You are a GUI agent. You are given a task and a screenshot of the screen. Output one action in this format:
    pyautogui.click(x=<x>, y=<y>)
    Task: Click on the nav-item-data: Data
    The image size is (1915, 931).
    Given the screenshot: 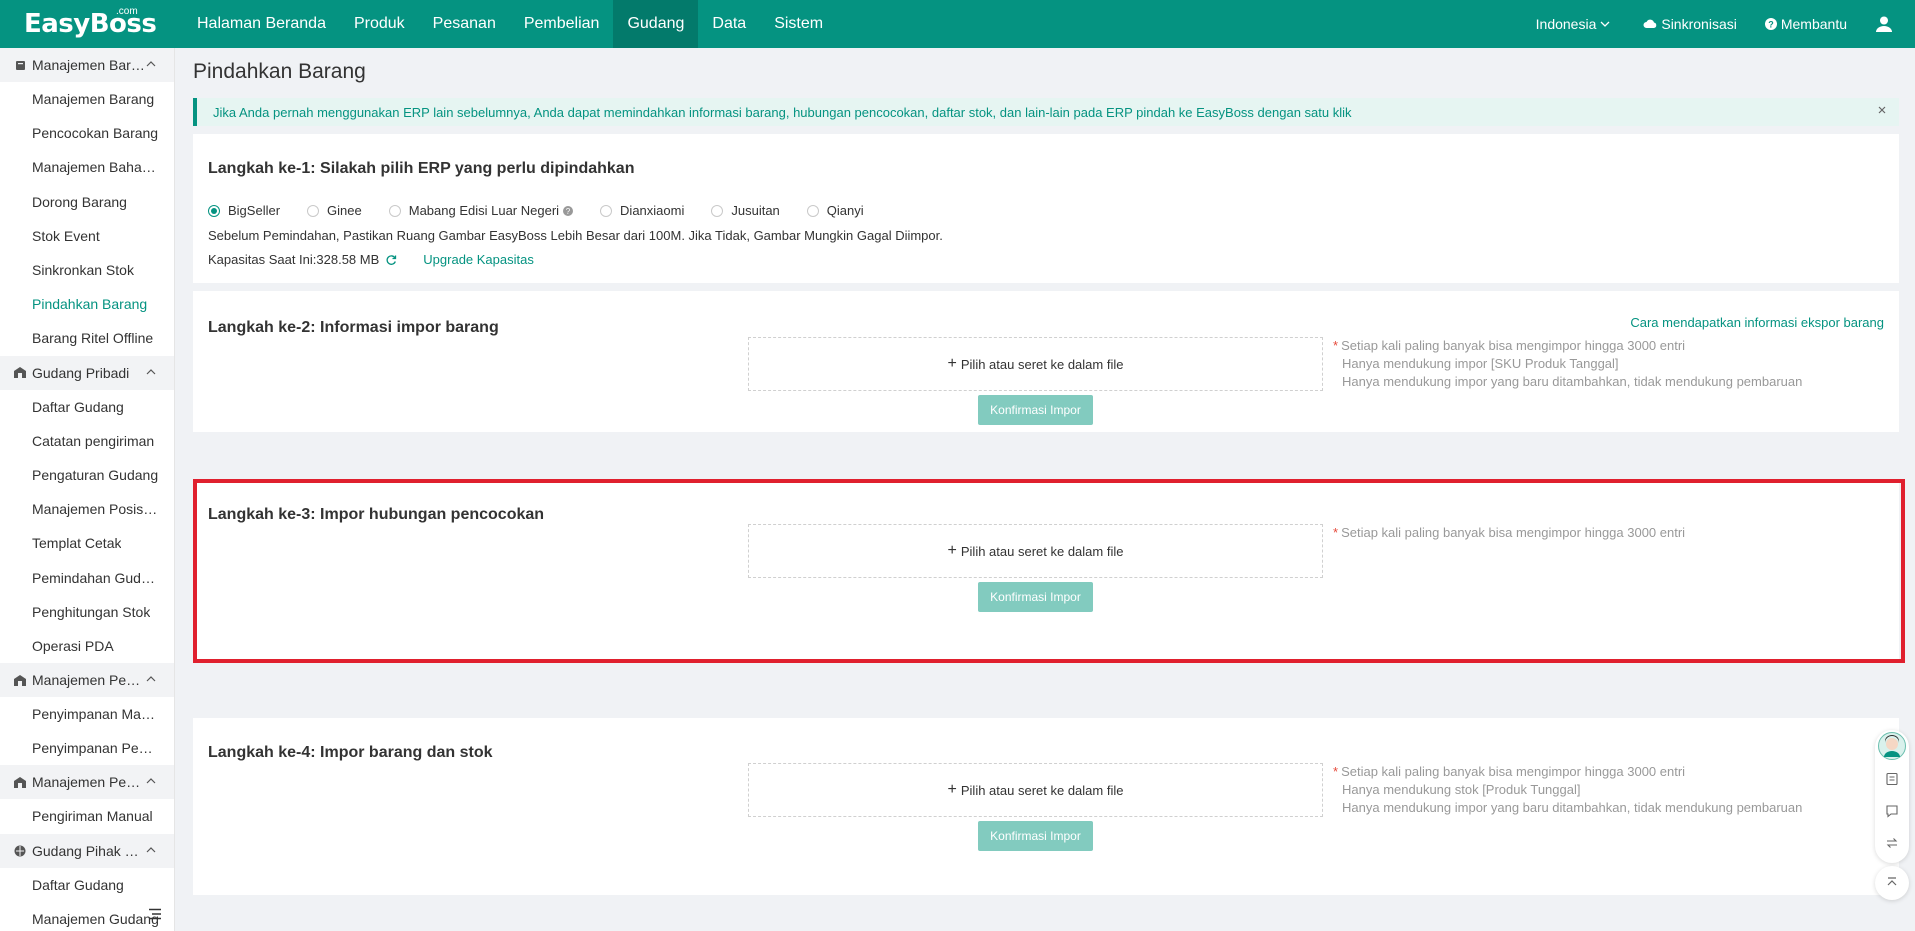 What is the action you would take?
    pyautogui.click(x=729, y=24)
    